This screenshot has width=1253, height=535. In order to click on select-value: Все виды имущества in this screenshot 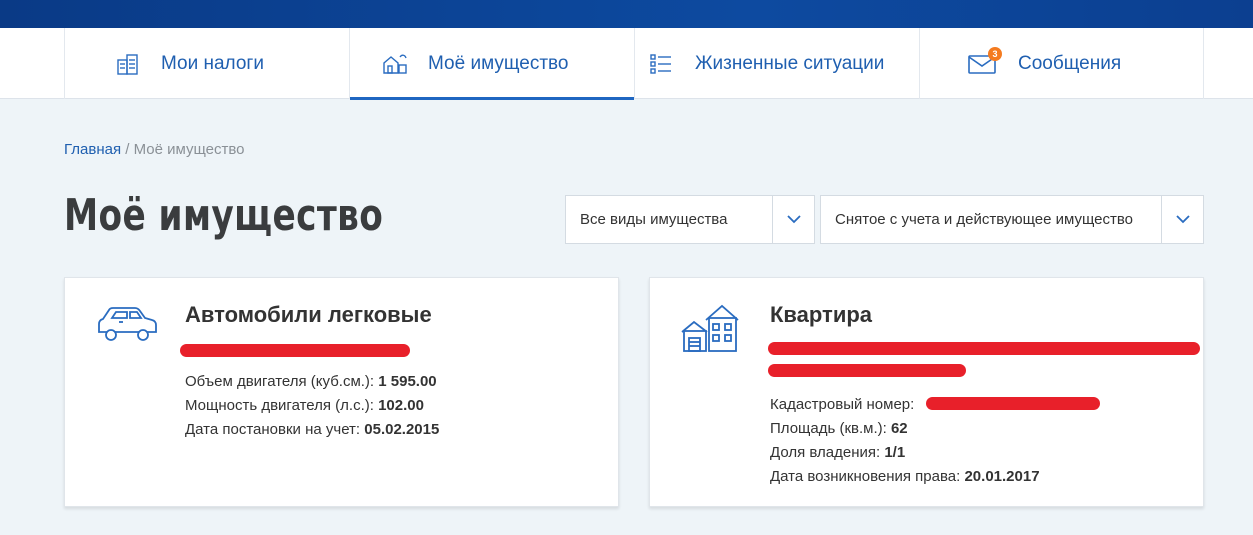, I will do `click(654, 219)`.